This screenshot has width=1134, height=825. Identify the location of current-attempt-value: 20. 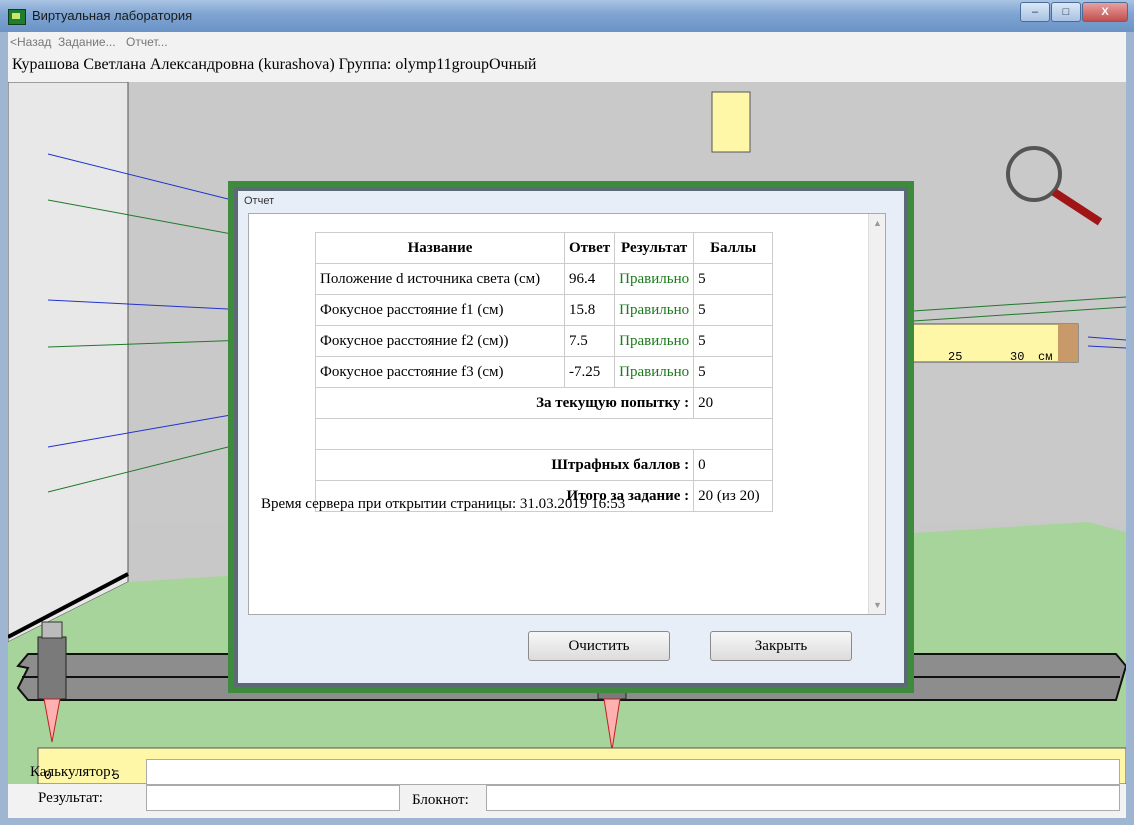
(733, 403).